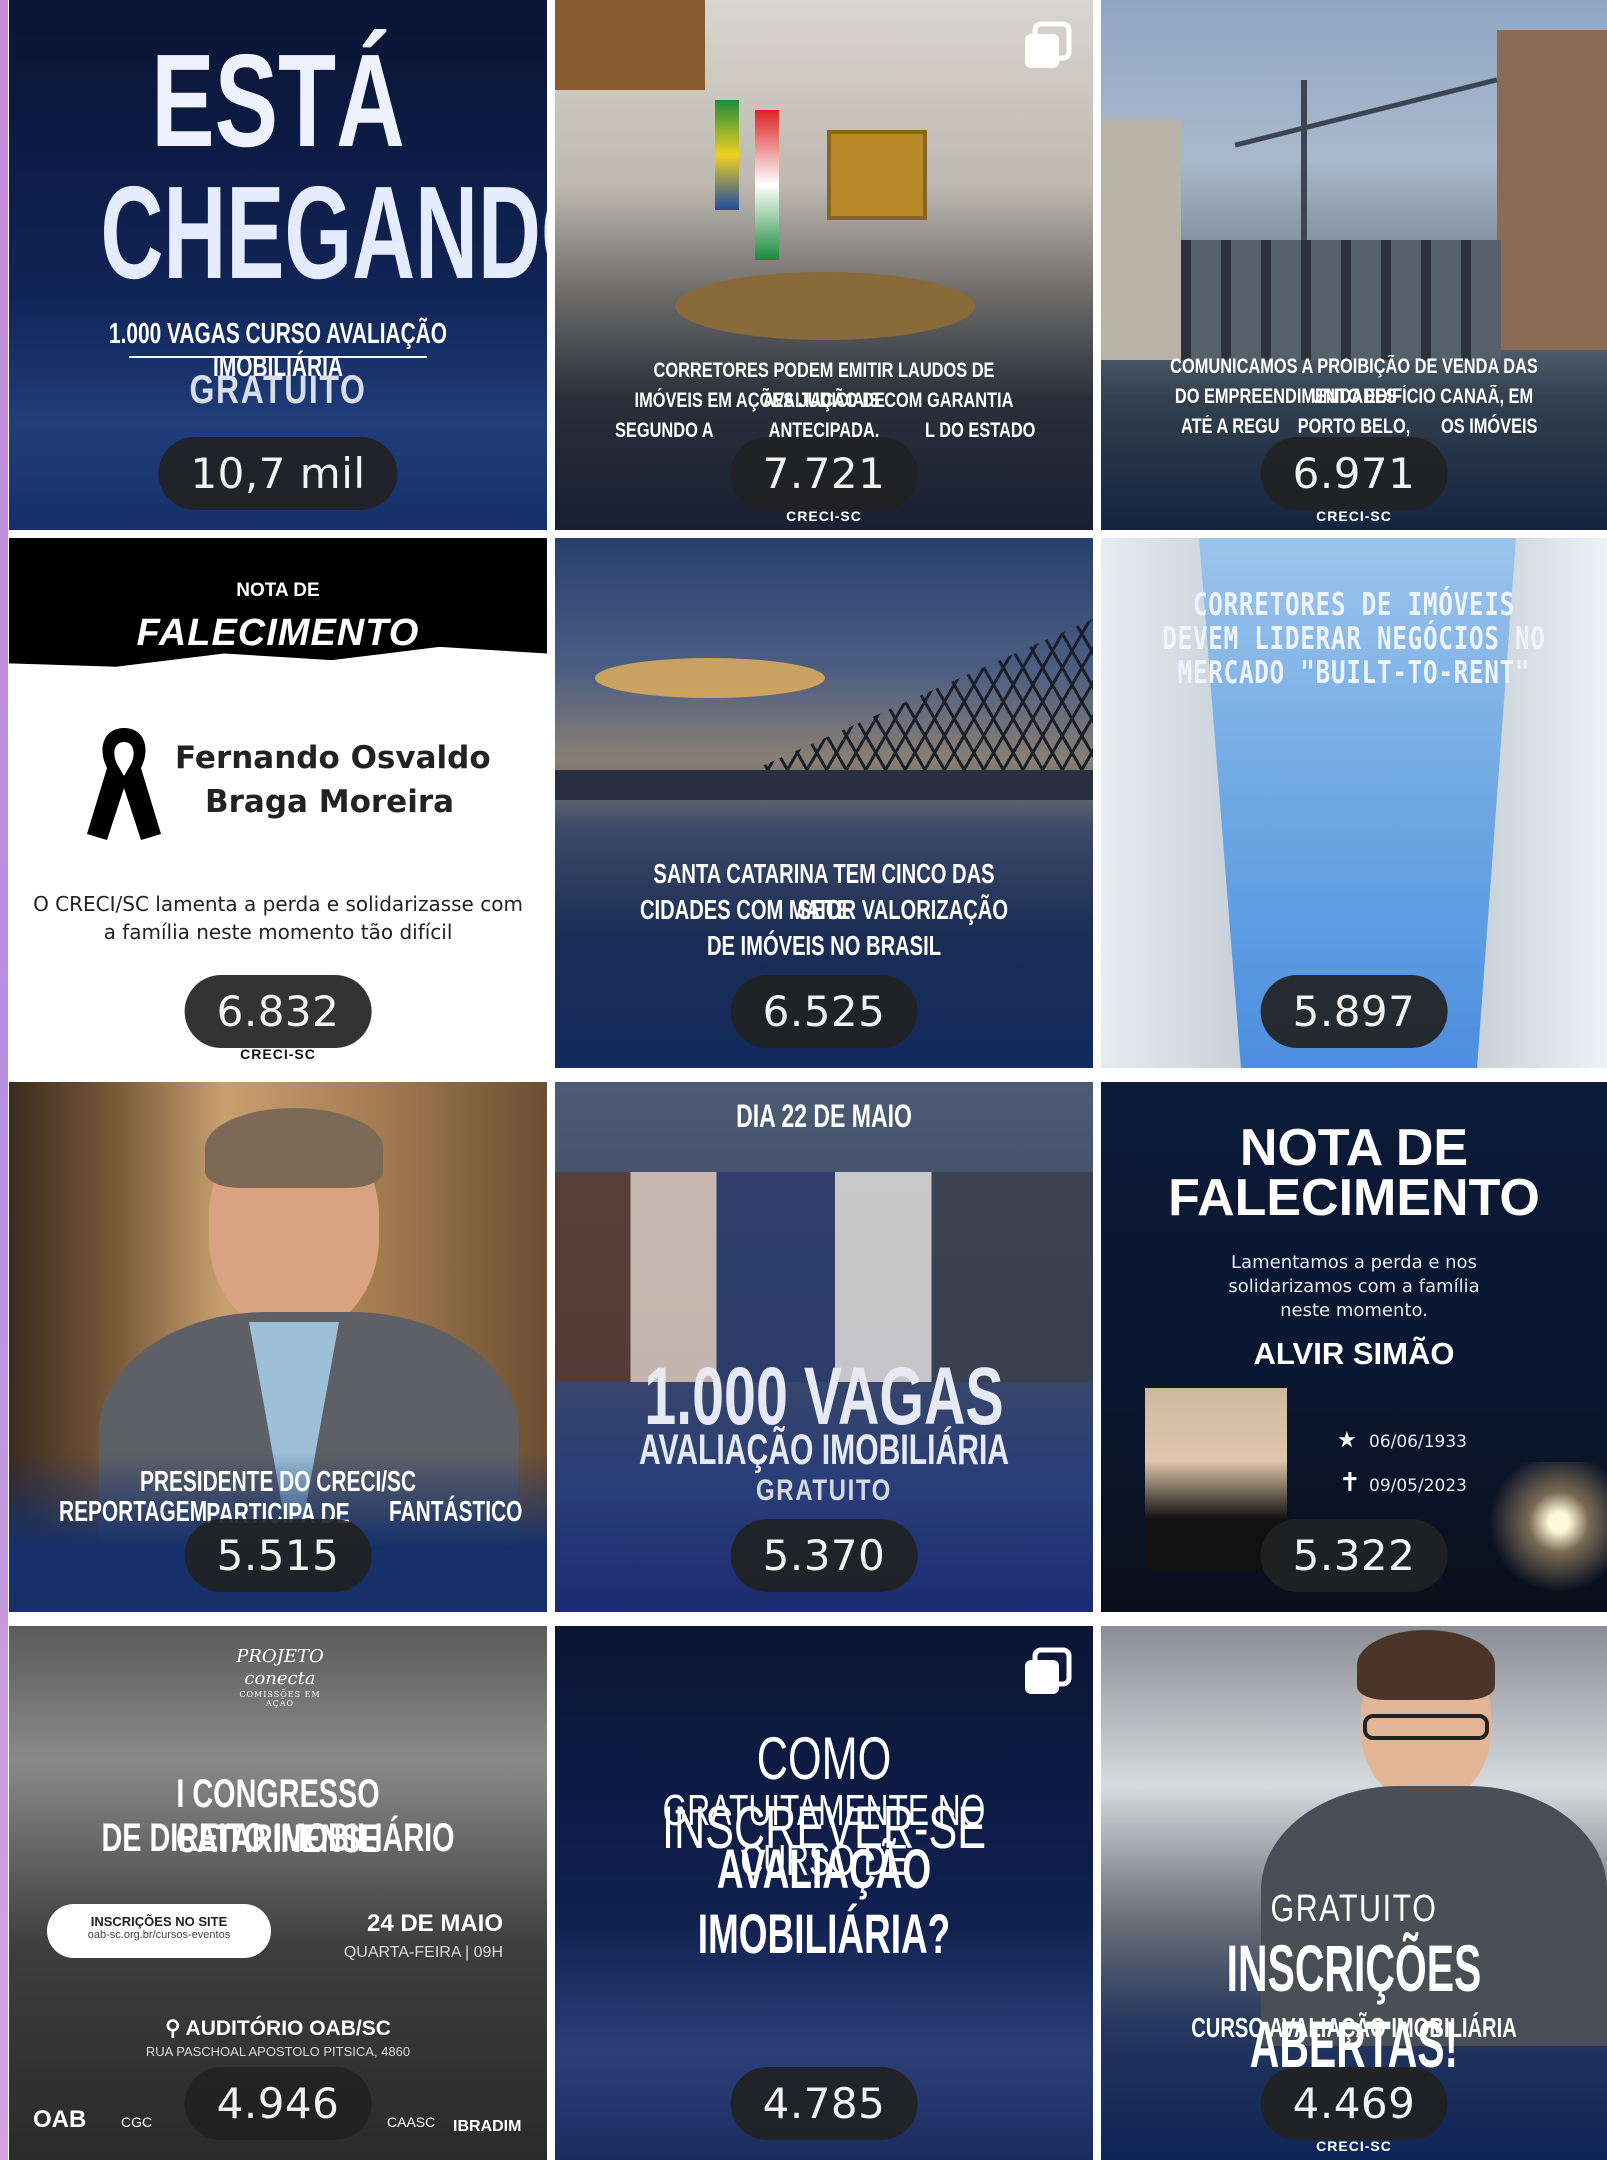 The width and height of the screenshot is (1607, 2160). What do you see at coordinates (877, 175) in the screenshot?
I see `painting` at bounding box center [877, 175].